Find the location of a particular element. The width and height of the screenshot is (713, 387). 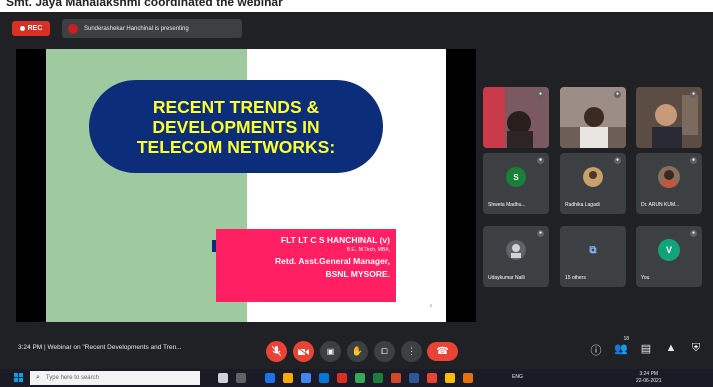

hand-icon: ✋ is located at coordinates (357, 351).